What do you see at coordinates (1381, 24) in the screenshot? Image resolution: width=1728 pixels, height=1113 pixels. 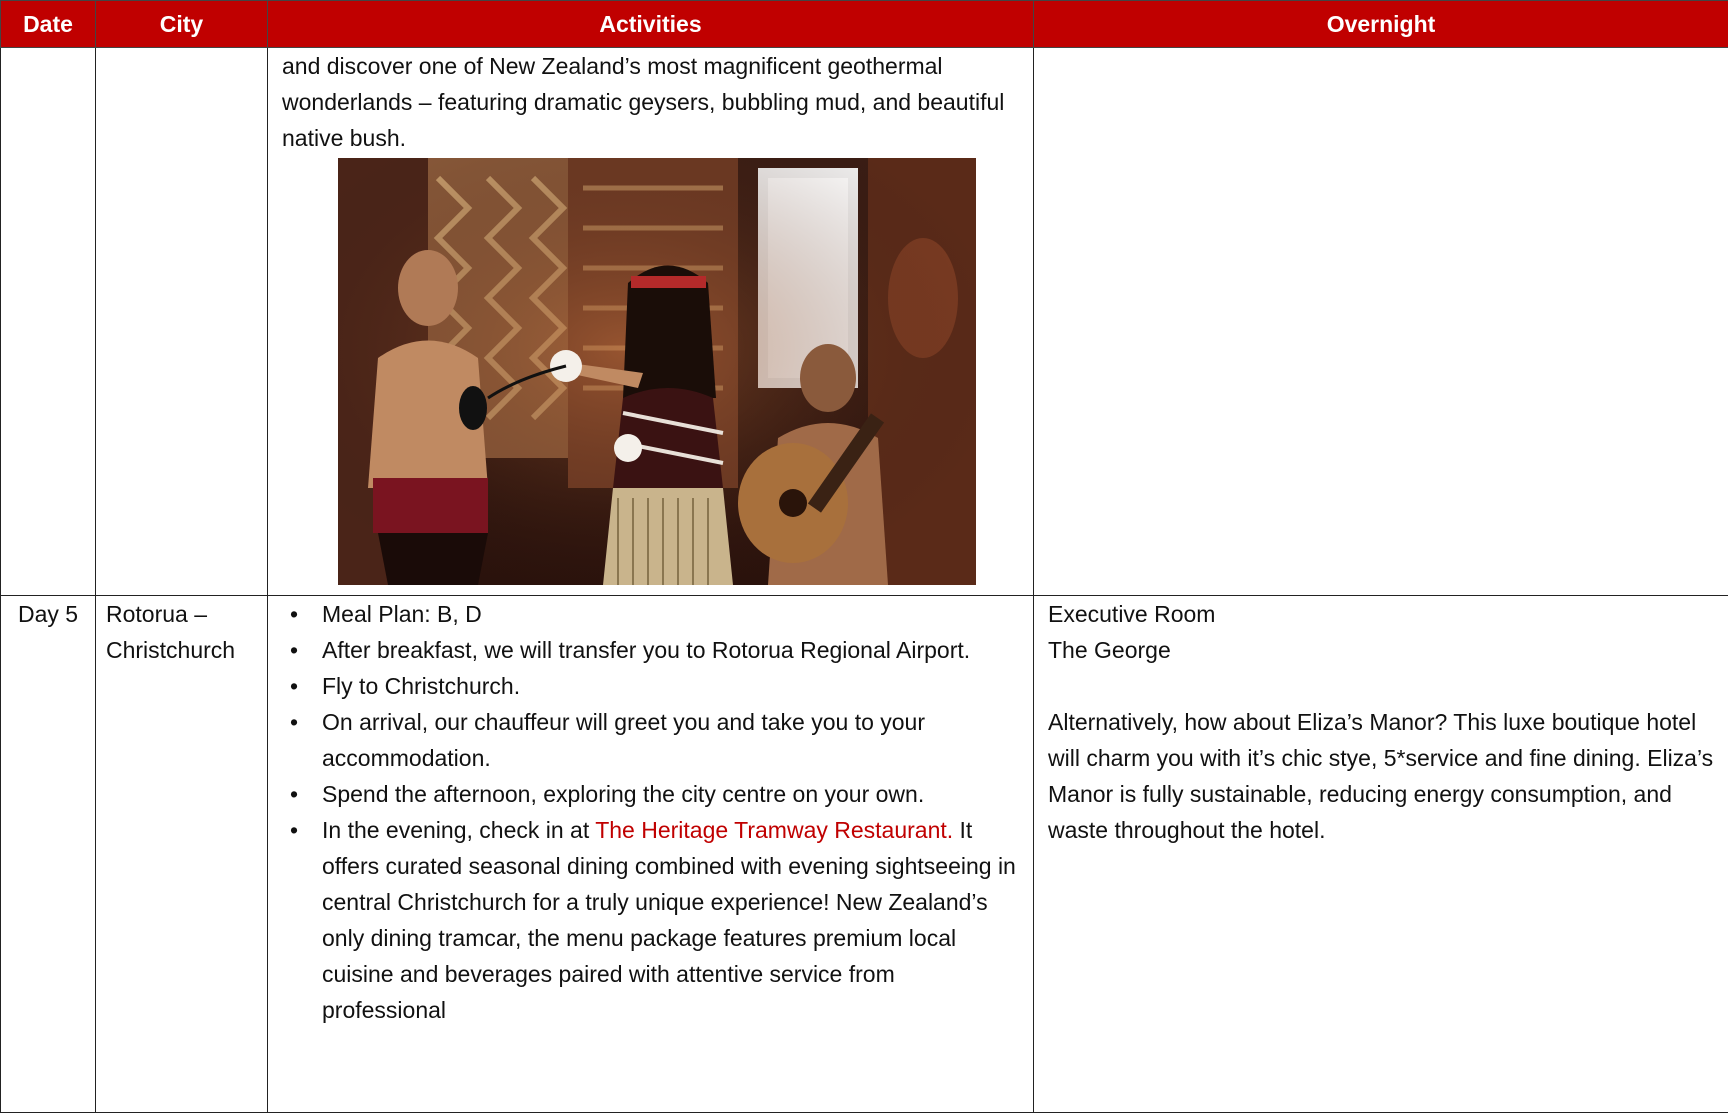 I see `header-overnight: Overnight` at bounding box center [1381, 24].